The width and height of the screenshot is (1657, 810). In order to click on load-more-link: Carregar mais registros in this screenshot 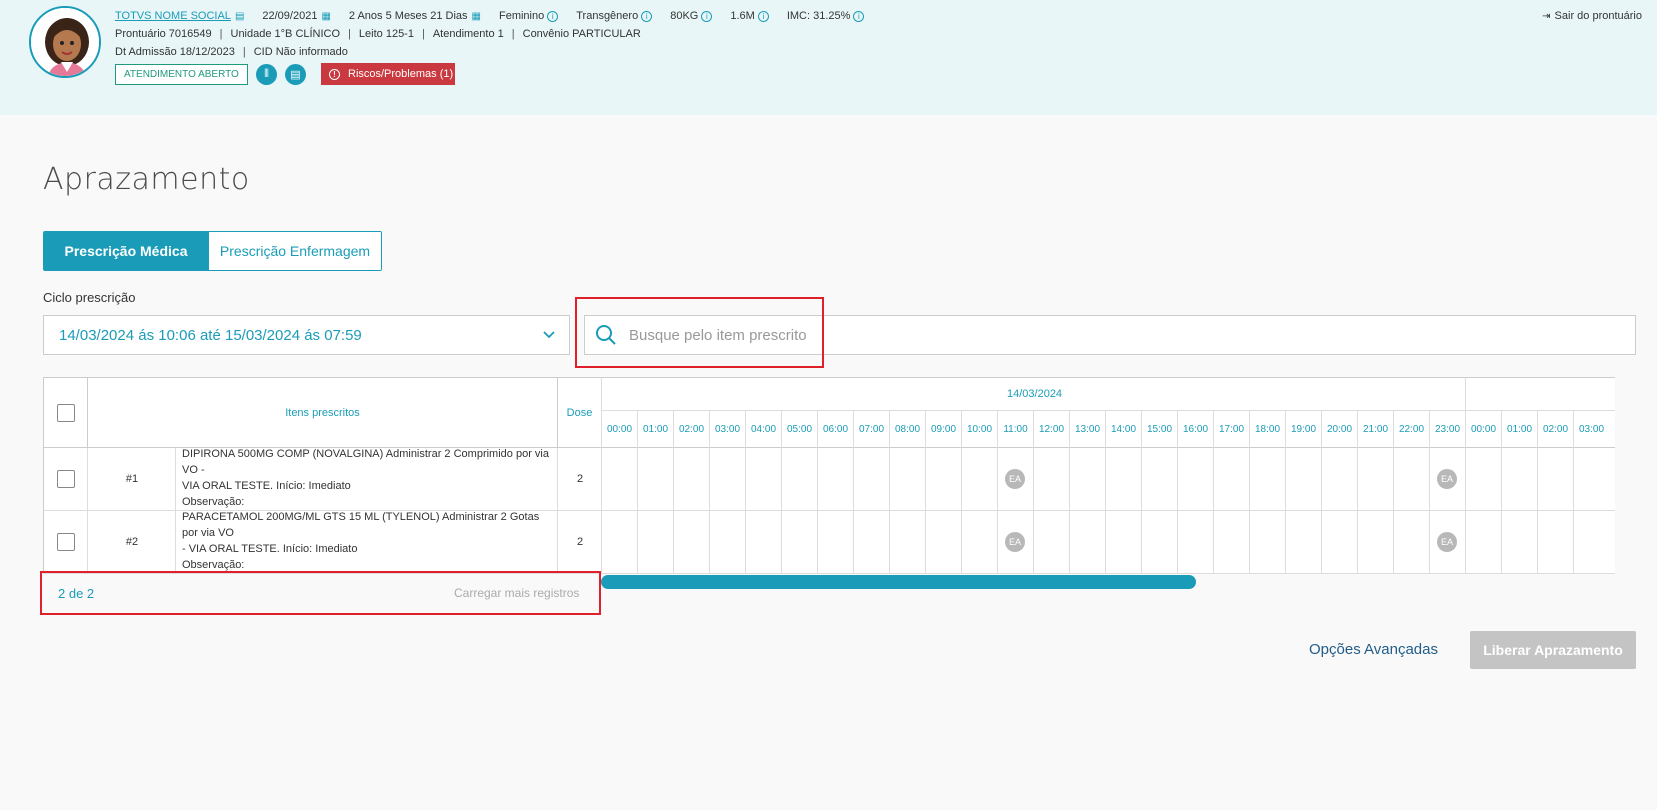, I will do `click(516, 593)`.